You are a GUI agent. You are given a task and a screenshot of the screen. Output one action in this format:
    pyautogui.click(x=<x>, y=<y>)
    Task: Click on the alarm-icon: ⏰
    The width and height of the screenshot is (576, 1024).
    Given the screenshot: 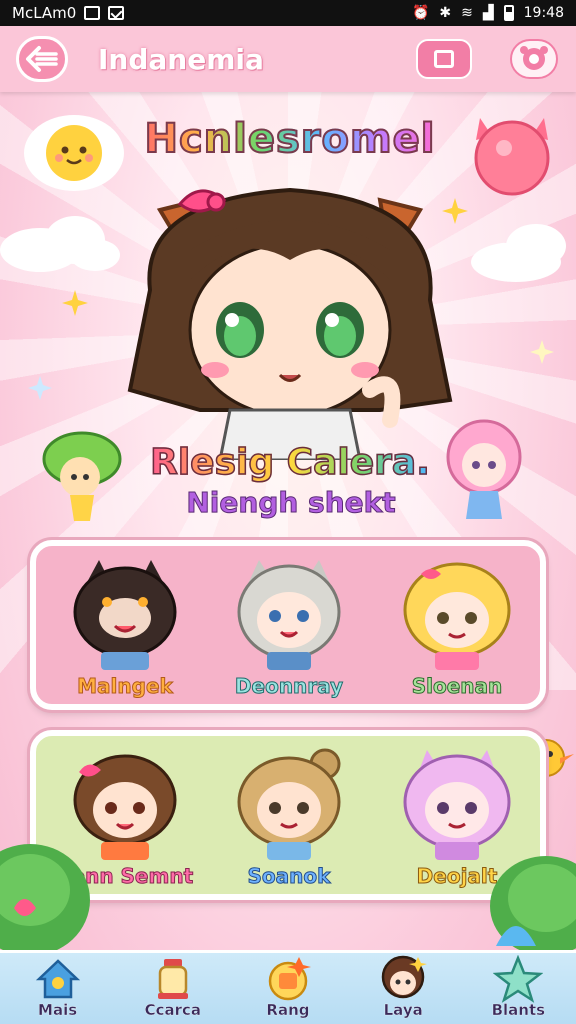 What is the action you would take?
    pyautogui.click(x=420, y=13)
    